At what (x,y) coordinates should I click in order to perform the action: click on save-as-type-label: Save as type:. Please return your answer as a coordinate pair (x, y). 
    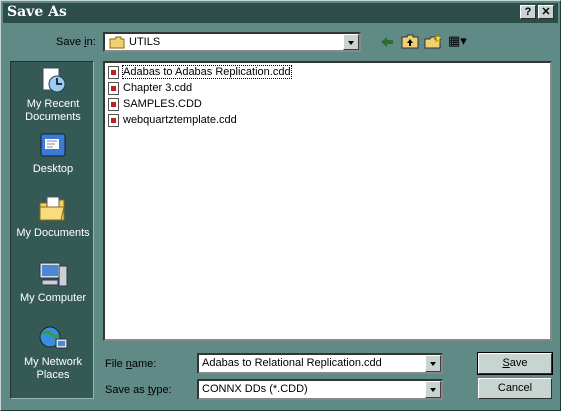
    Looking at the image, I should click on (138, 390).